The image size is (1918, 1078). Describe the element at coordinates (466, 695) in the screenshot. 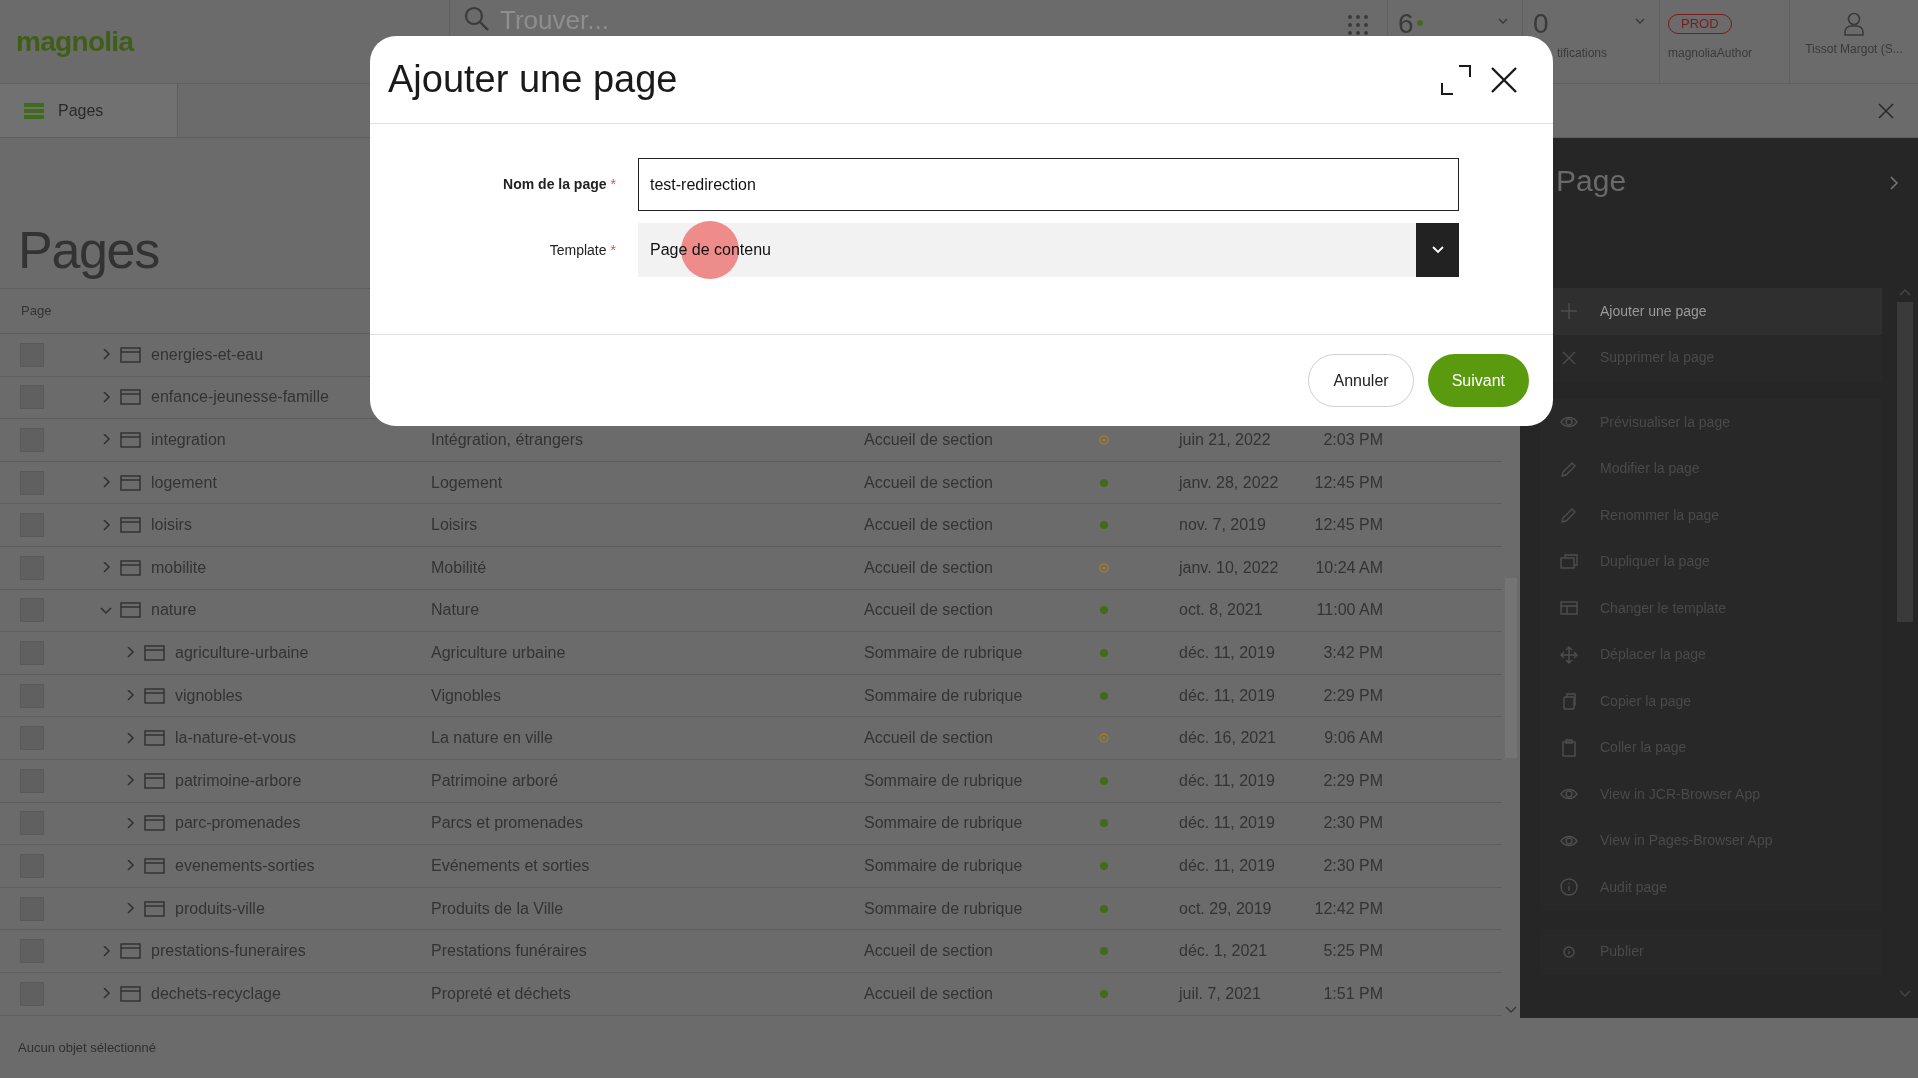

I see `table-cell: Vignobles` at that location.